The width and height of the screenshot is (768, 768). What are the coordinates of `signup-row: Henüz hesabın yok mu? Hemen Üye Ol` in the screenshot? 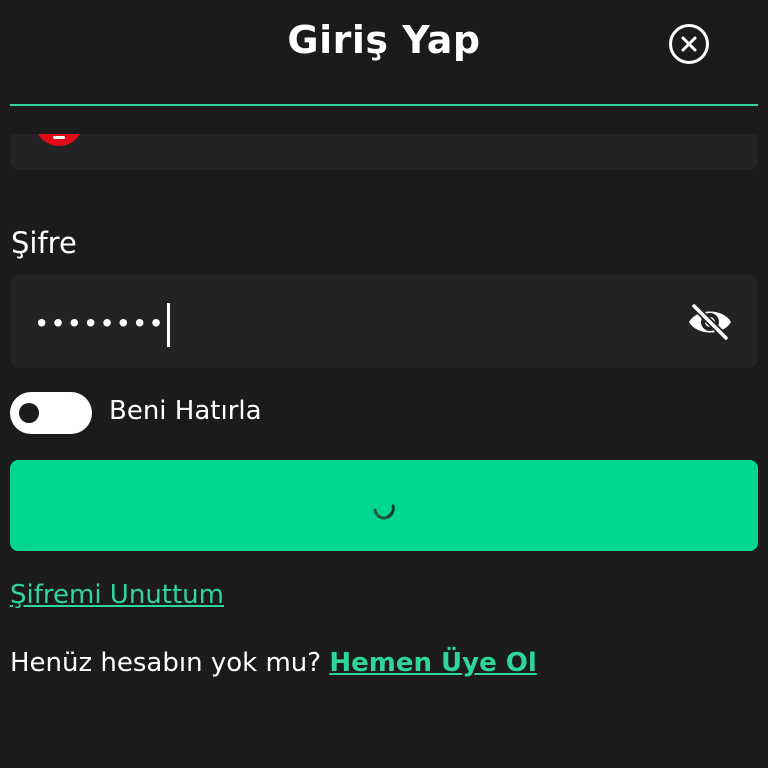 It's located at (273, 663).